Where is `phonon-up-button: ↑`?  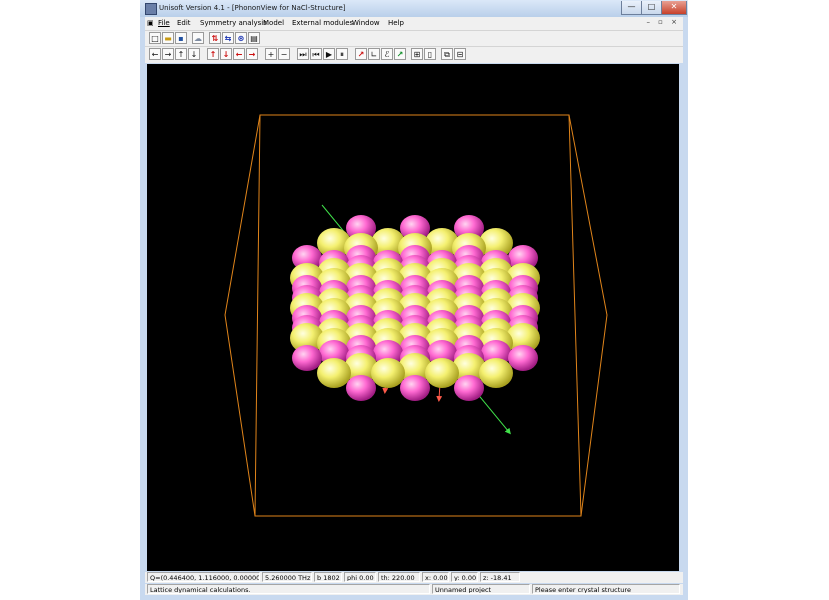
phonon-up-button: ↑ is located at coordinates (213, 54).